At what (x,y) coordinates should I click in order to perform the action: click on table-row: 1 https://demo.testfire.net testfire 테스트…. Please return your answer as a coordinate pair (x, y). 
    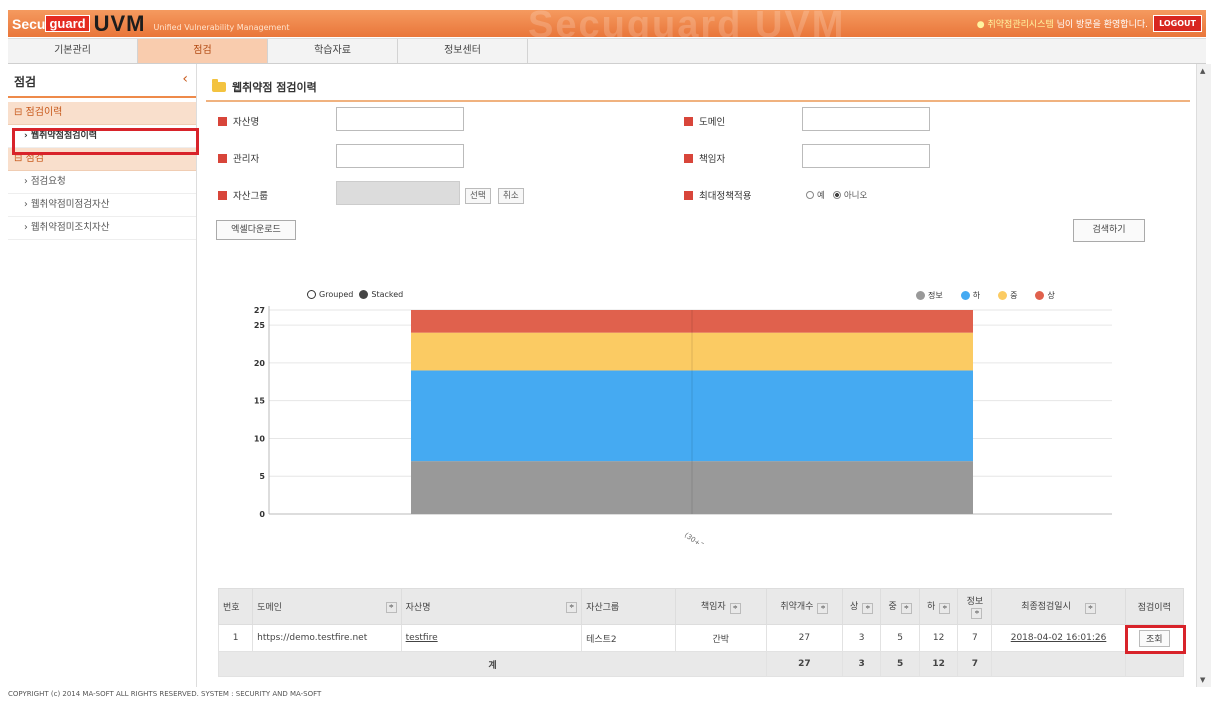
    Looking at the image, I should click on (701, 638).